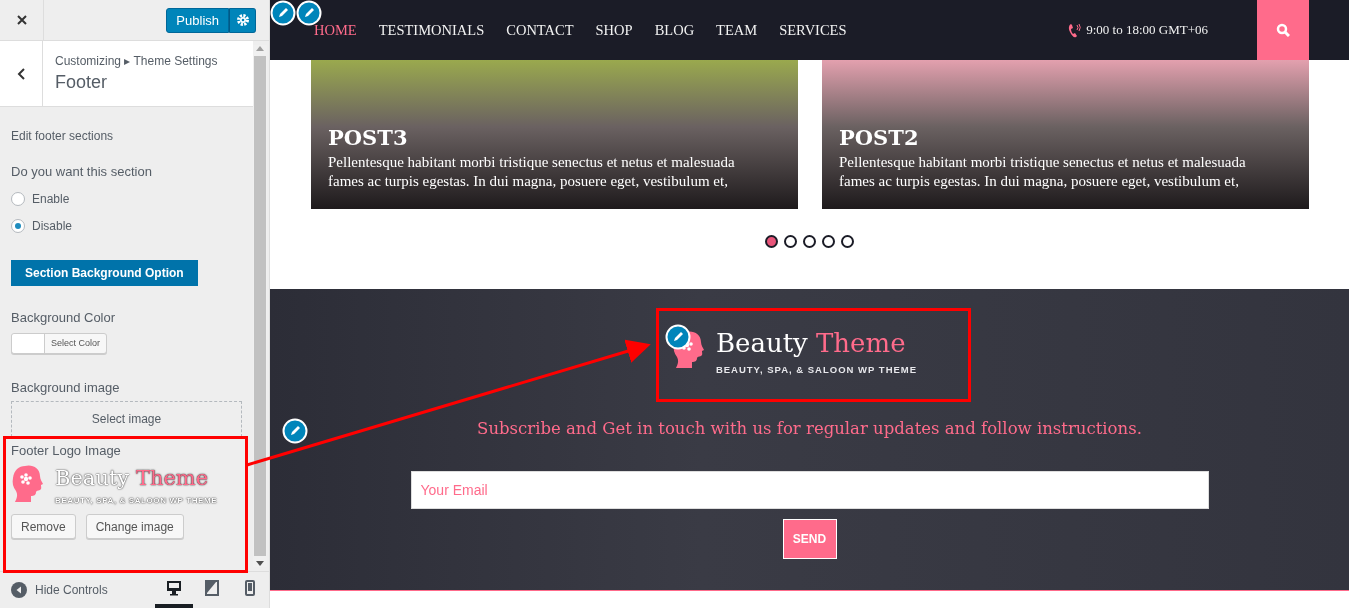 This screenshot has height=608, width=1349. What do you see at coordinates (197, 20) in the screenshot?
I see `publish-button: Publish` at bounding box center [197, 20].